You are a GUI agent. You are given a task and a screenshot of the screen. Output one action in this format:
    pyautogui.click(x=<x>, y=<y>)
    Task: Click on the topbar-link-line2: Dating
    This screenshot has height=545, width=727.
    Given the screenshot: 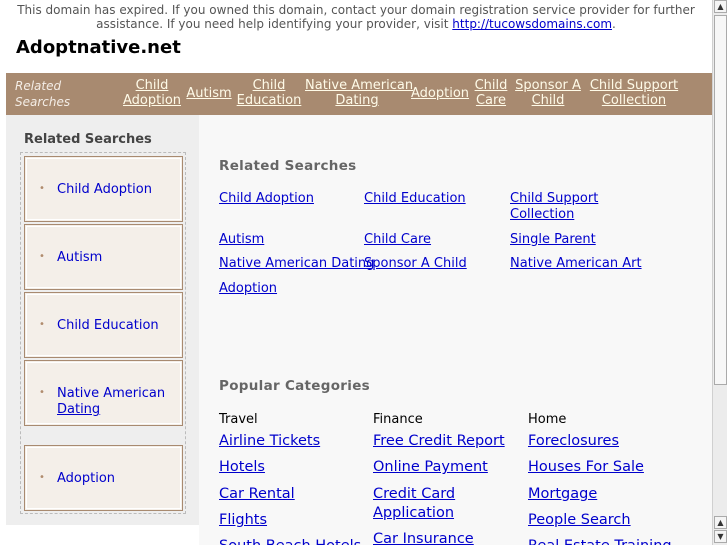 What is the action you would take?
    pyautogui.click(x=357, y=100)
    